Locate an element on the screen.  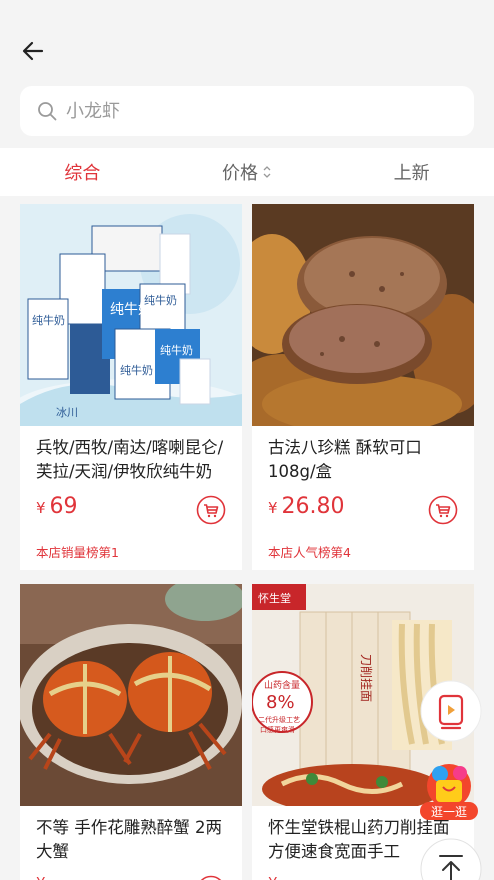
top-bar is located at coordinates (247, 41).